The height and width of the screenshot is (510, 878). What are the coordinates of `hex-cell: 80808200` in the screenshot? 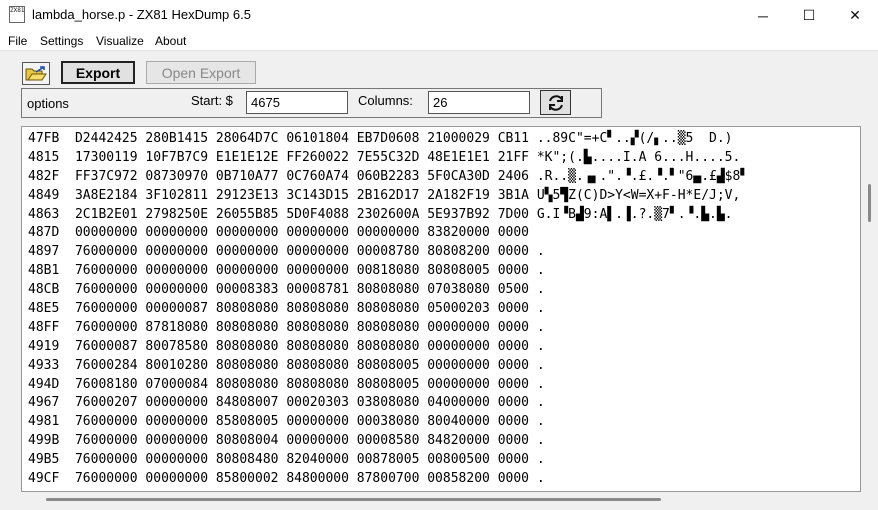 It's located at (458, 252).